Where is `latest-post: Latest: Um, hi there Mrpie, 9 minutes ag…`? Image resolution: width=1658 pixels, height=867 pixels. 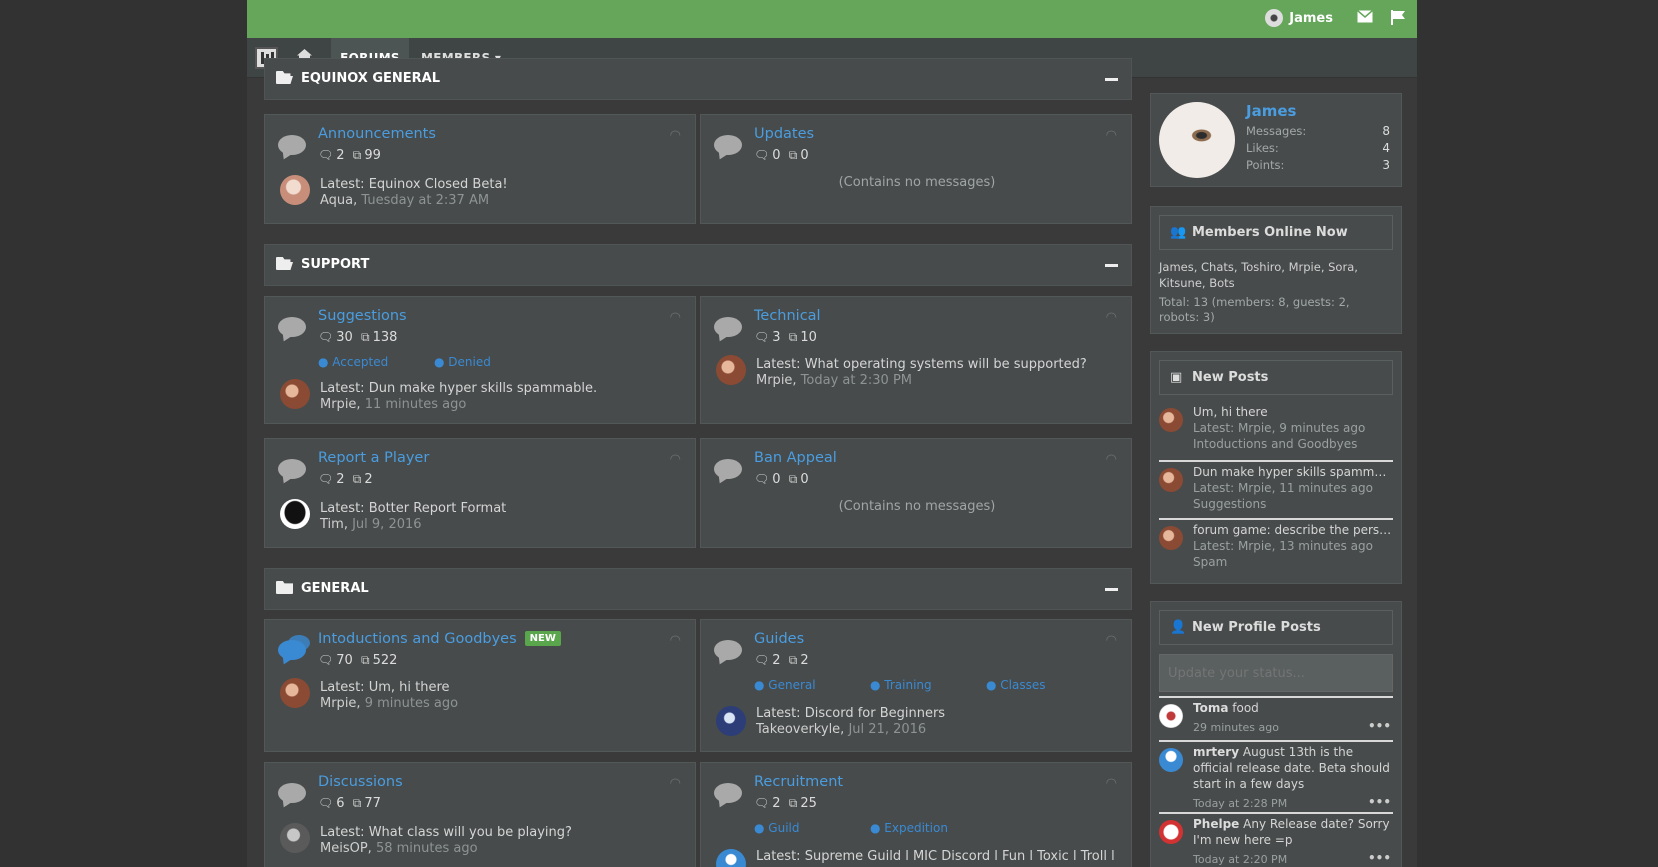 latest-post: Latest: Um, hi there Mrpie, 9 minutes ag… is located at coordinates (389, 695).